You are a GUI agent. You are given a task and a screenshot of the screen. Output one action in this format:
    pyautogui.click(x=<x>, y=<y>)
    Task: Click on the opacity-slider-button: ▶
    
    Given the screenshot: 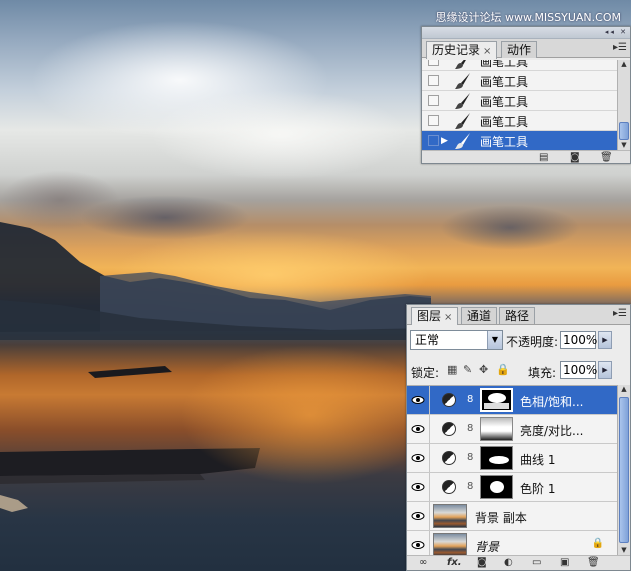 What is the action you would take?
    pyautogui.click(x=605, y=340)
    